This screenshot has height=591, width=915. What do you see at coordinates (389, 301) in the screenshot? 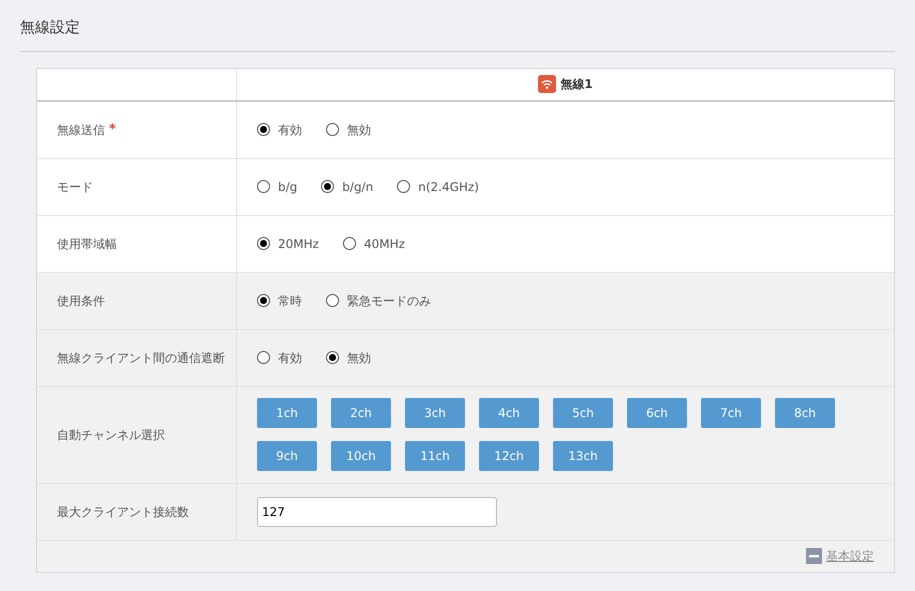
I see `option-label: 緊急モードのみ` at bounding box center [389, 301].